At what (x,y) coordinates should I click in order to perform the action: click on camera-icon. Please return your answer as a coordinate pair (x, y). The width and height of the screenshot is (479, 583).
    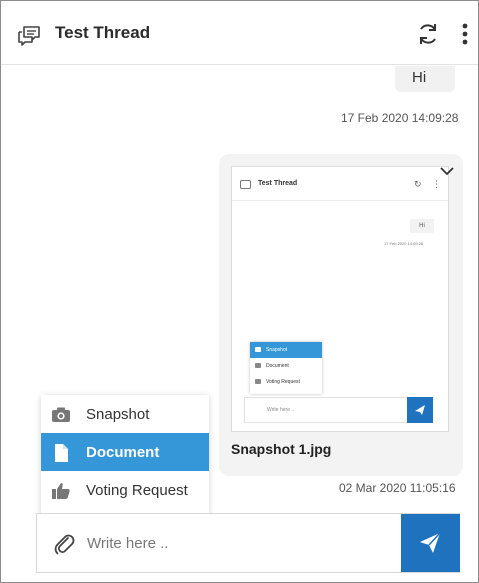
    Looking at the image, I should click on (61, 414).